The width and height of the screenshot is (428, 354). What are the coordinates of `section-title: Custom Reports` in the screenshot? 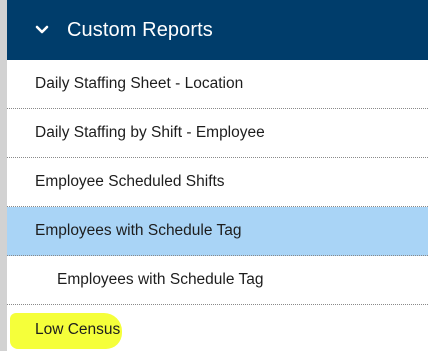 It's located at (140, 29).